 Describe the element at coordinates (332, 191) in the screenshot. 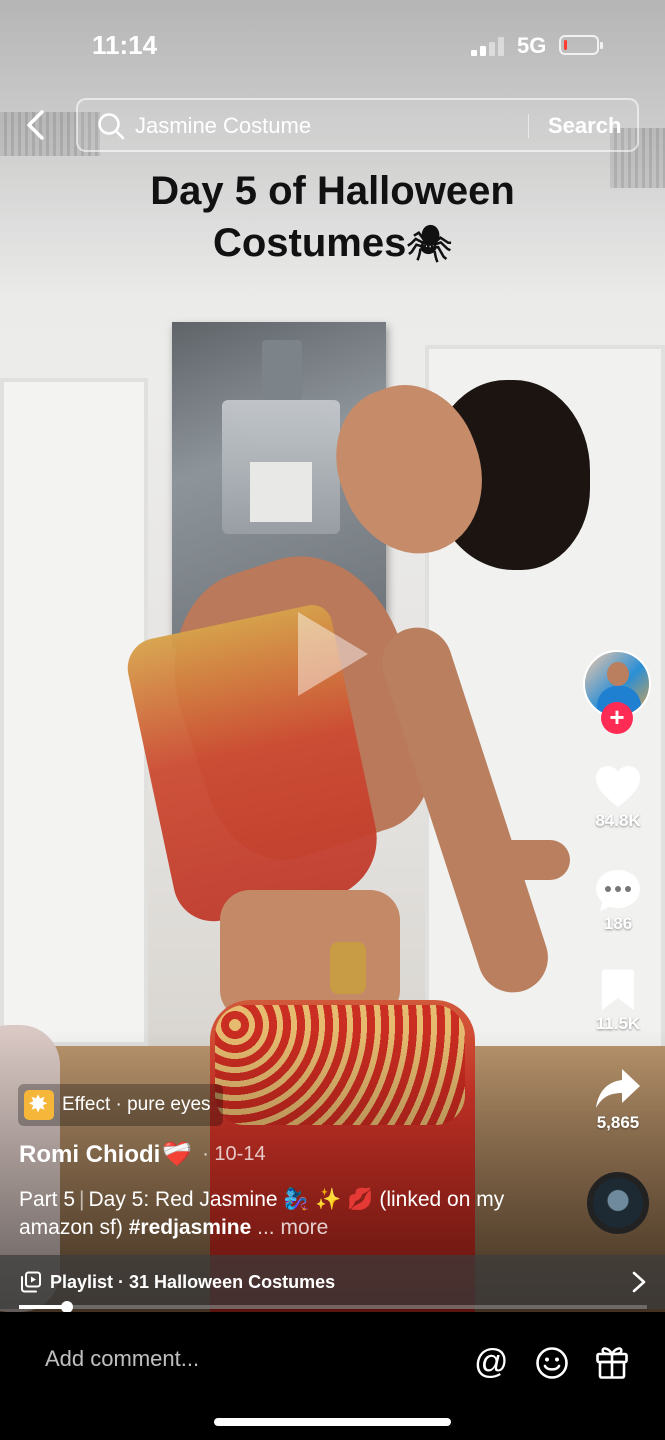

I see `video-caption-line-1: Day 5 of Halloween` at that location.